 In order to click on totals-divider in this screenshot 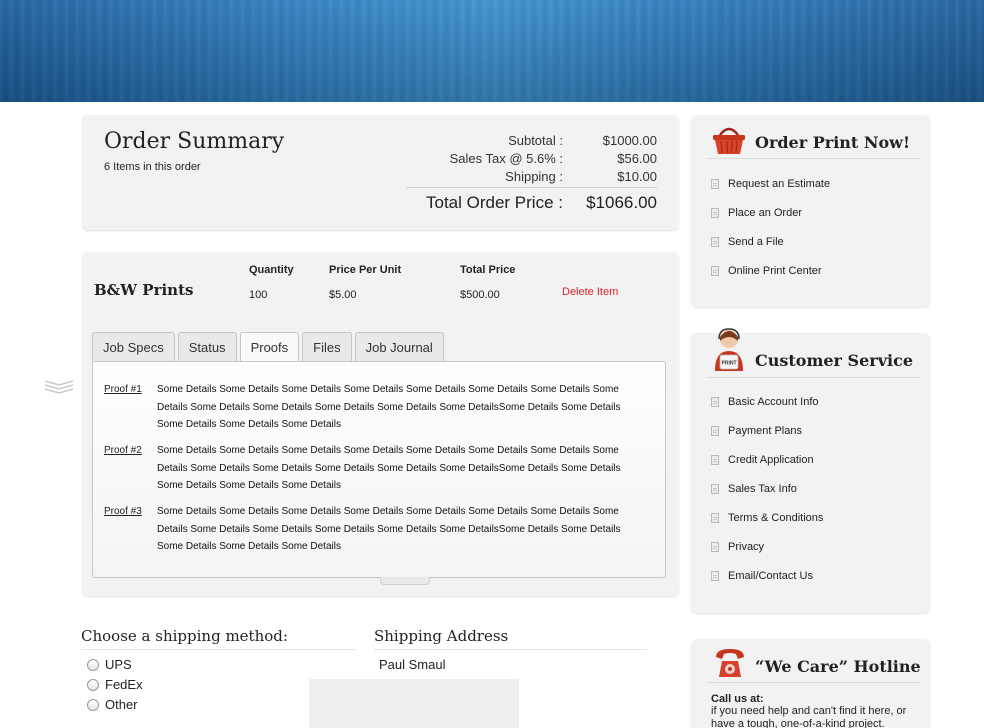, I will do `click(531, 187)`.